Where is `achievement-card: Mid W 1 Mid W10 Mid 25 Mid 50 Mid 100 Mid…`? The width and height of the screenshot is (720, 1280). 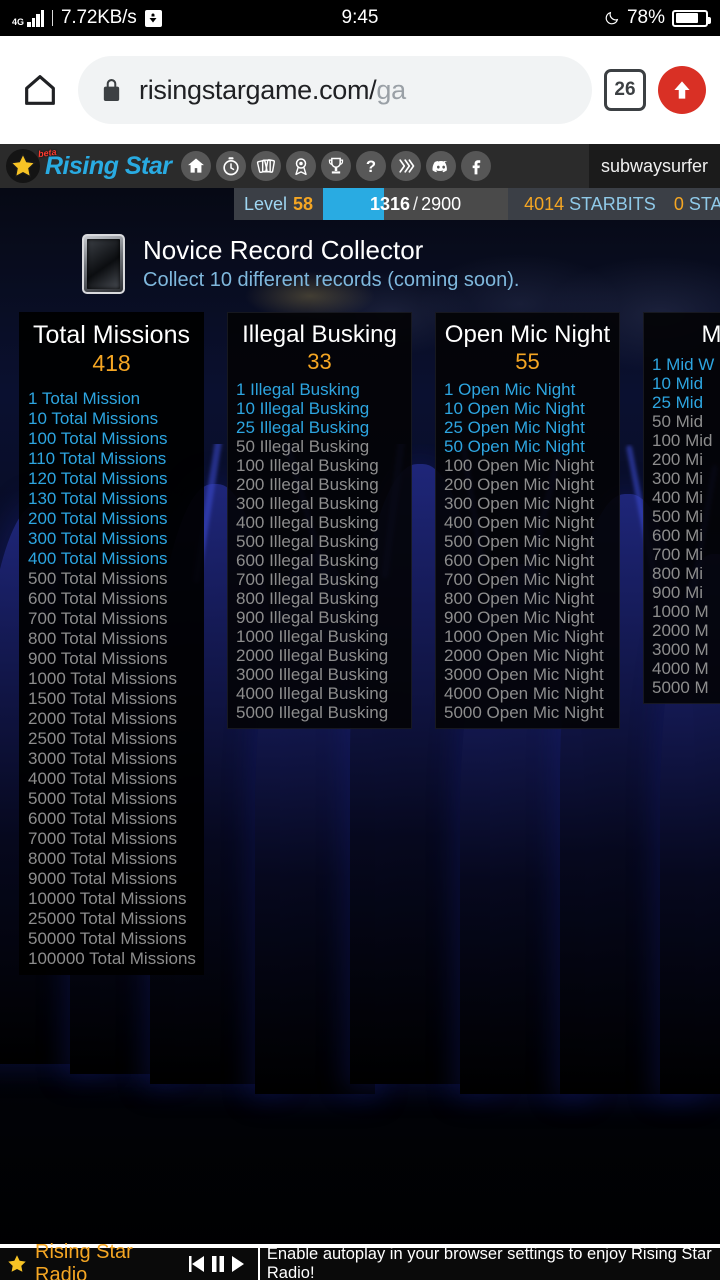
achievement-card: Mid W 1 Mid W10 Mid 25 Mid 50 Mid 100 Mid… is located at coordinates (681, 508).